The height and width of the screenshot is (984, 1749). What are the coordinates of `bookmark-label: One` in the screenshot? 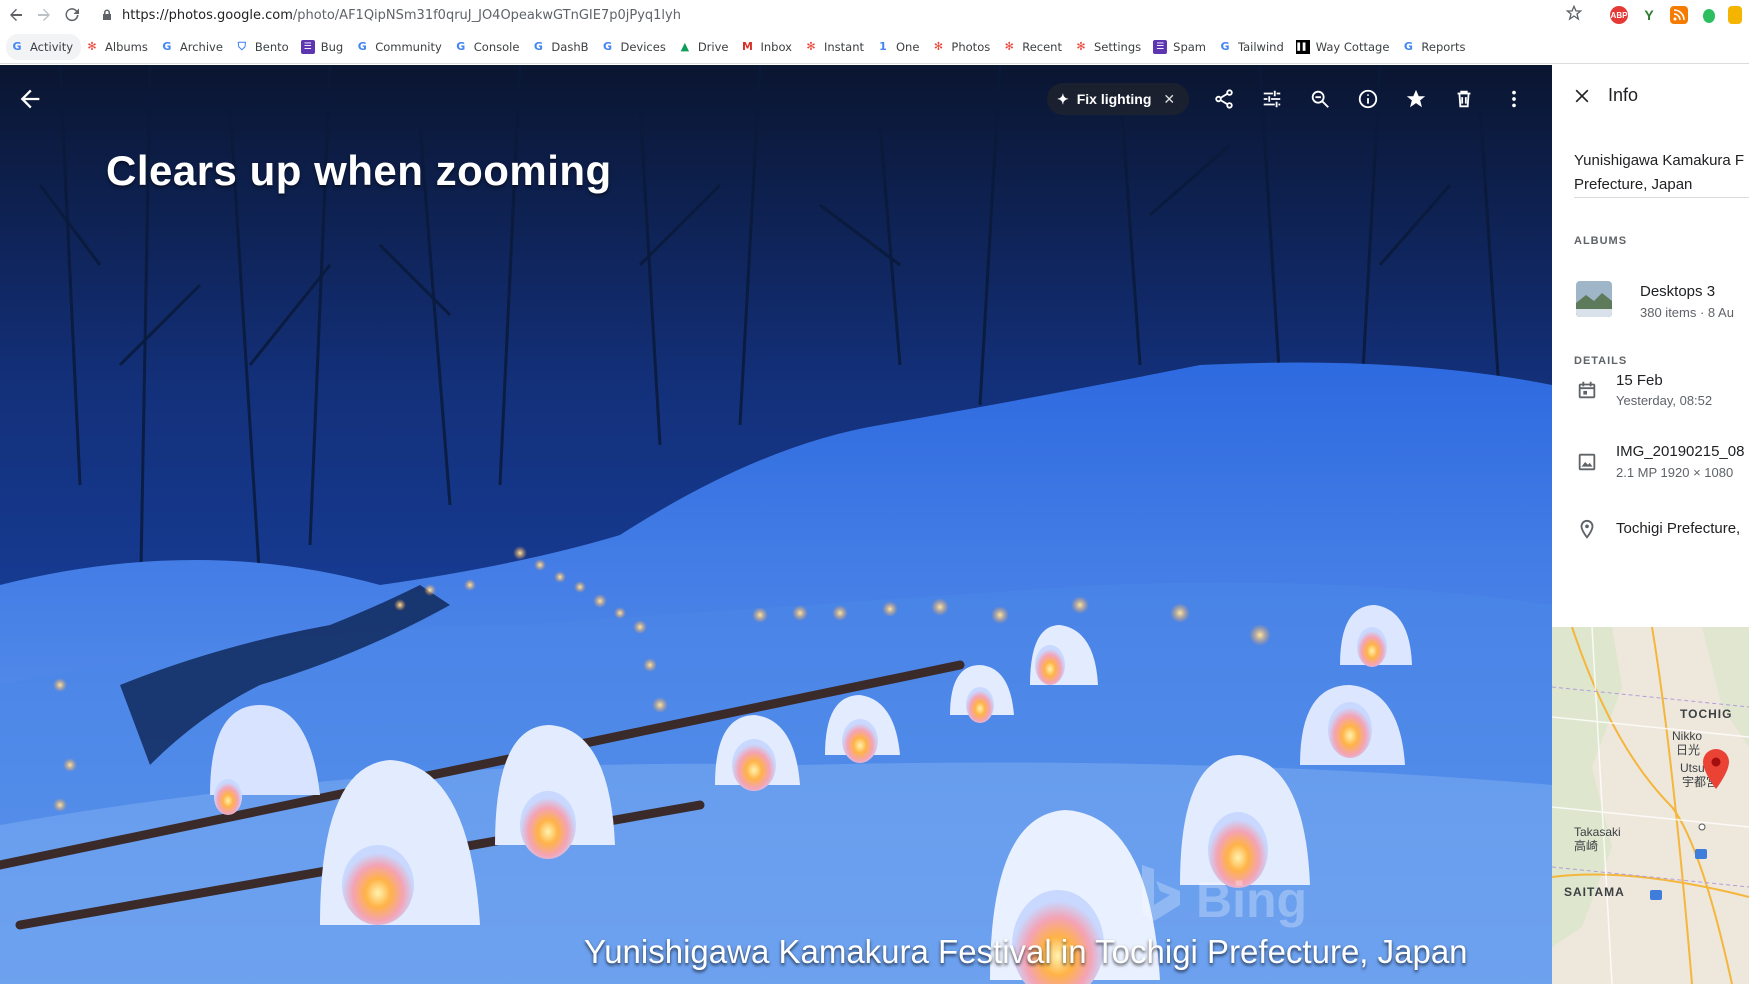 It's located at (908, 46).